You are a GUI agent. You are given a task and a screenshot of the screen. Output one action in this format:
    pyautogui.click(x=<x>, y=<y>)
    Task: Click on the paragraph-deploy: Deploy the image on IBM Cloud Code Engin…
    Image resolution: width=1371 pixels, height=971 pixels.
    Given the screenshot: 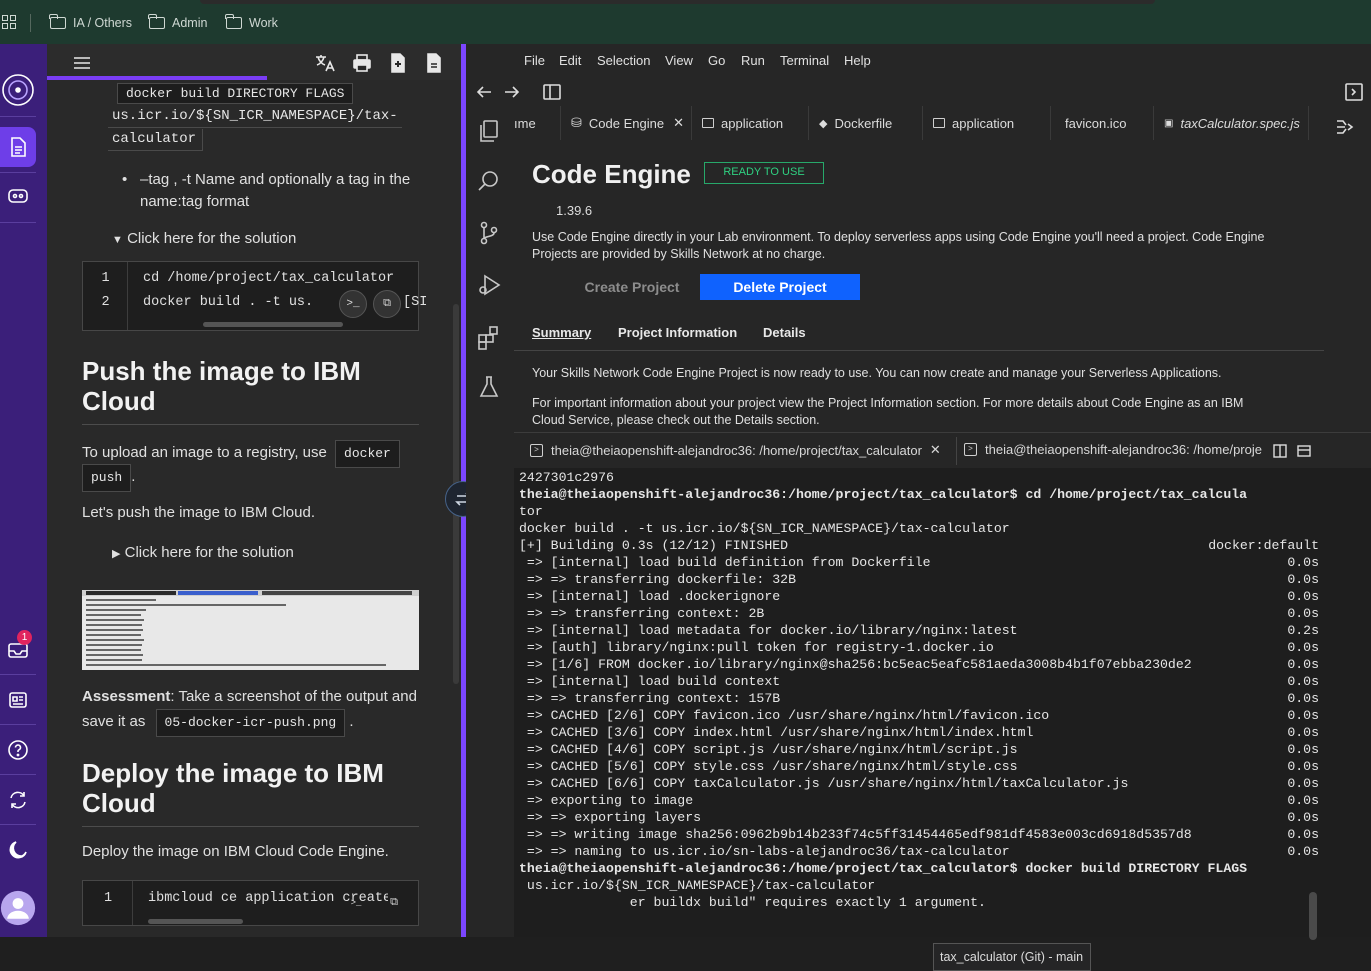 What is the action you would take?
    pyautogui.click(x=235, y=851)
    